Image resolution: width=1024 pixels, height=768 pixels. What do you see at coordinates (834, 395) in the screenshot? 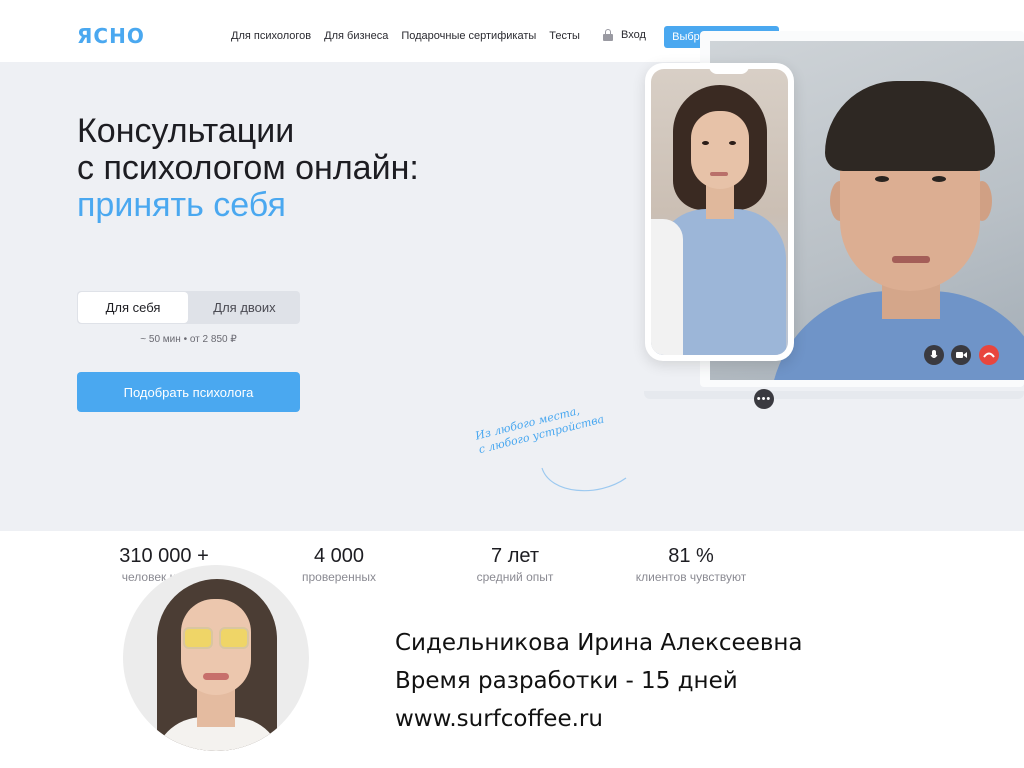
I see `laptop-base` at bounding box center [834, 395].